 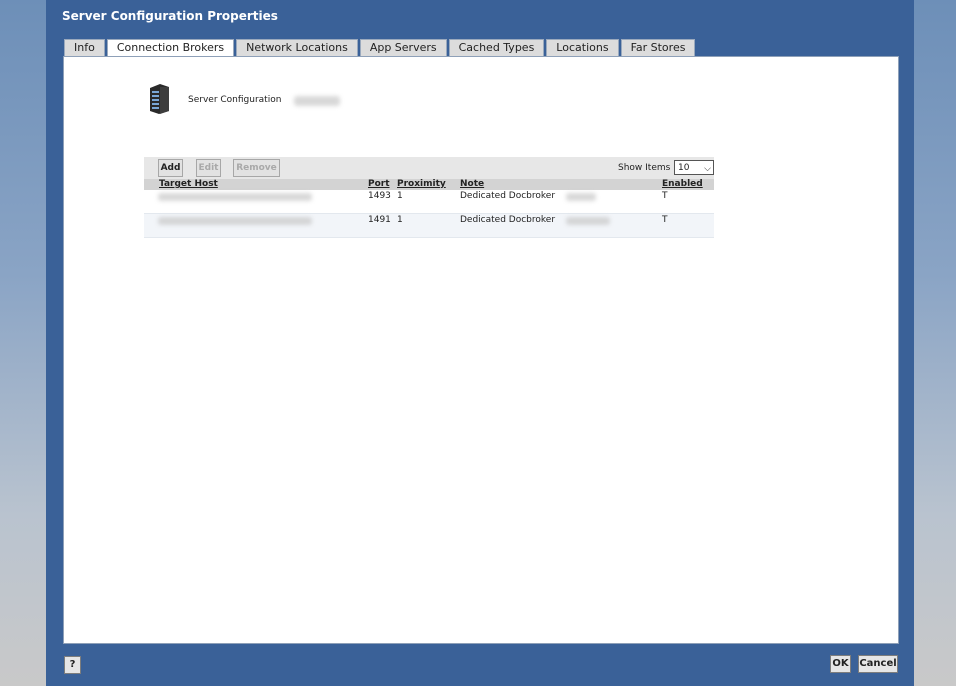 What do you see at coordinates (379, 196) in the screenshot?
I see `port-cell: 1493` at bounding box center [379, 196].